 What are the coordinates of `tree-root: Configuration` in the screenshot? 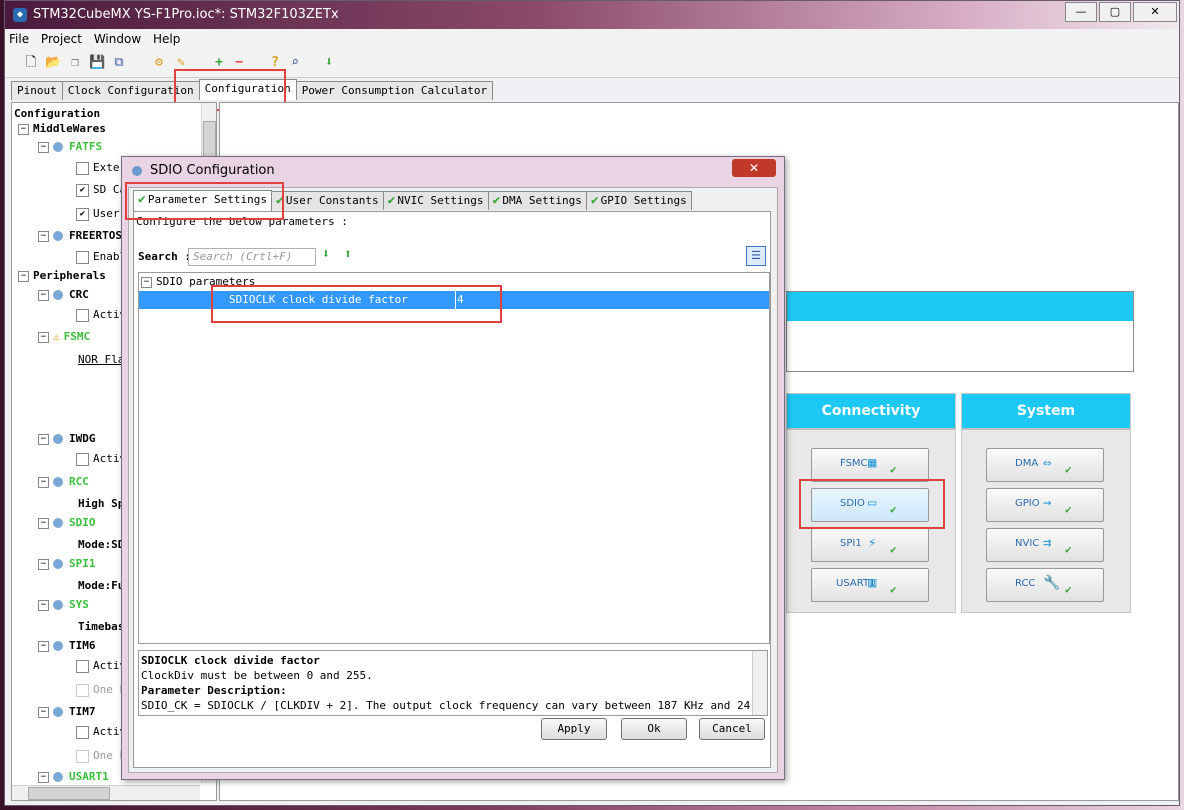 It's located at (57, 113).